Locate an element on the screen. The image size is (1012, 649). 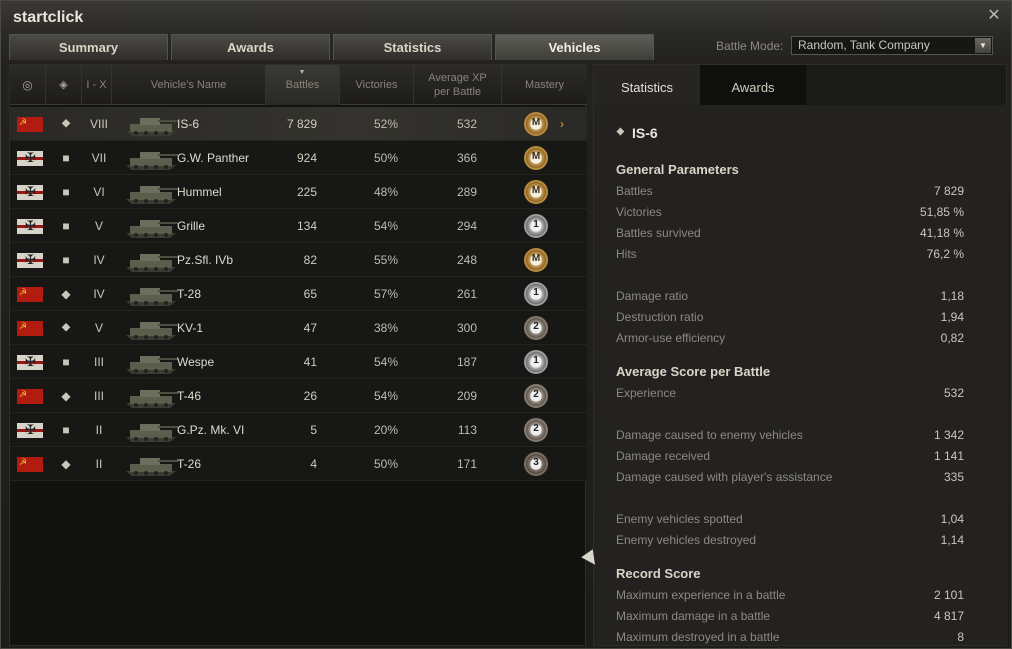
details-tab-awards: Awards is located at coordinates (753, 85).